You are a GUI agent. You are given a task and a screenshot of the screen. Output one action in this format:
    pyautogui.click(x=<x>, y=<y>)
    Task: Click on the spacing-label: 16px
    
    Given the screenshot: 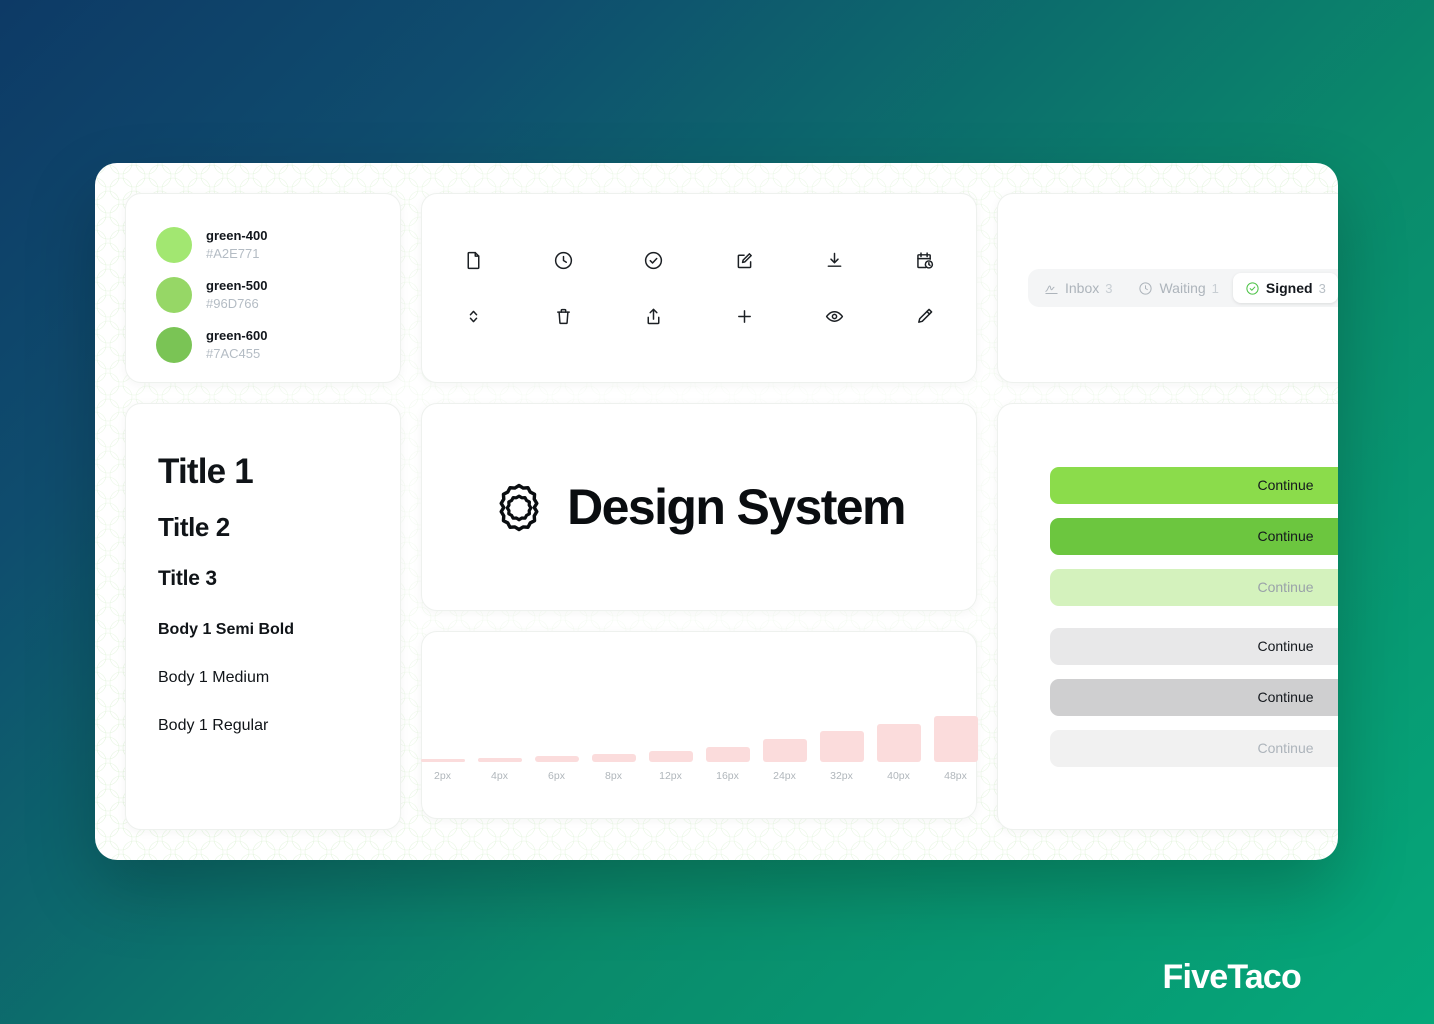 What is the action you would take?
    pyautogui.click(x=727, y=776)
    